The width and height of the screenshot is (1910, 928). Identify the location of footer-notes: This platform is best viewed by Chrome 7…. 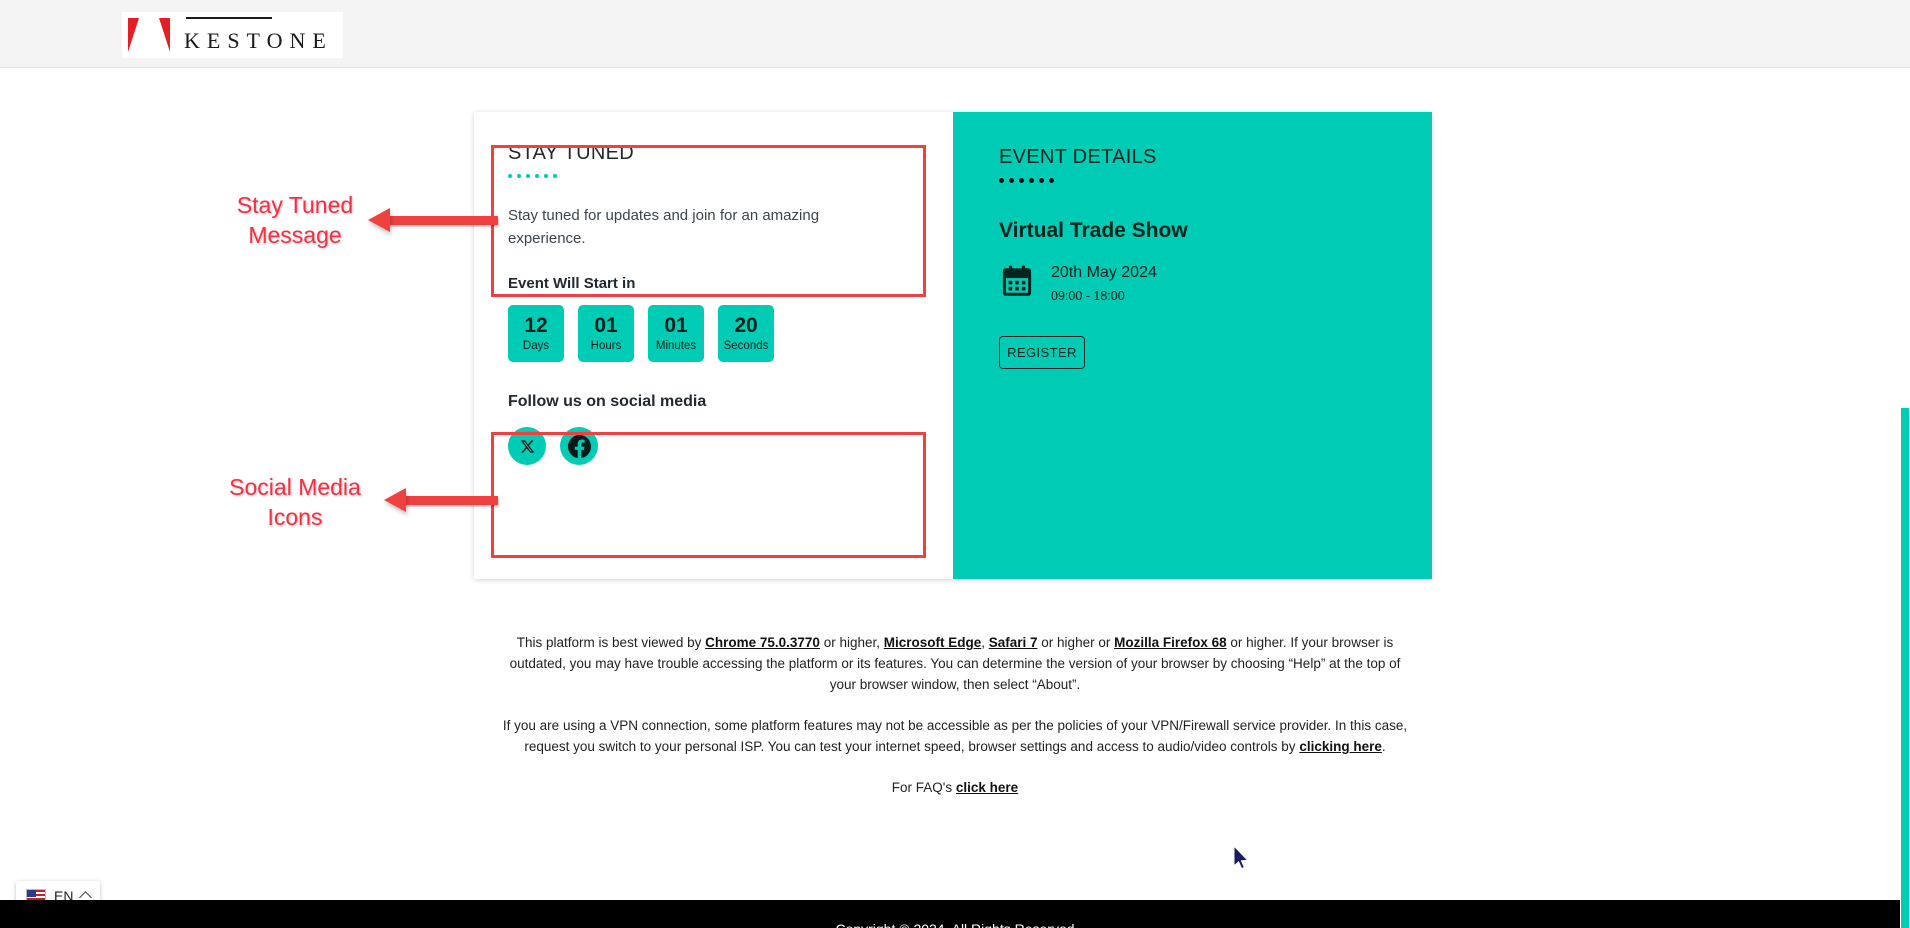
(955, 715).